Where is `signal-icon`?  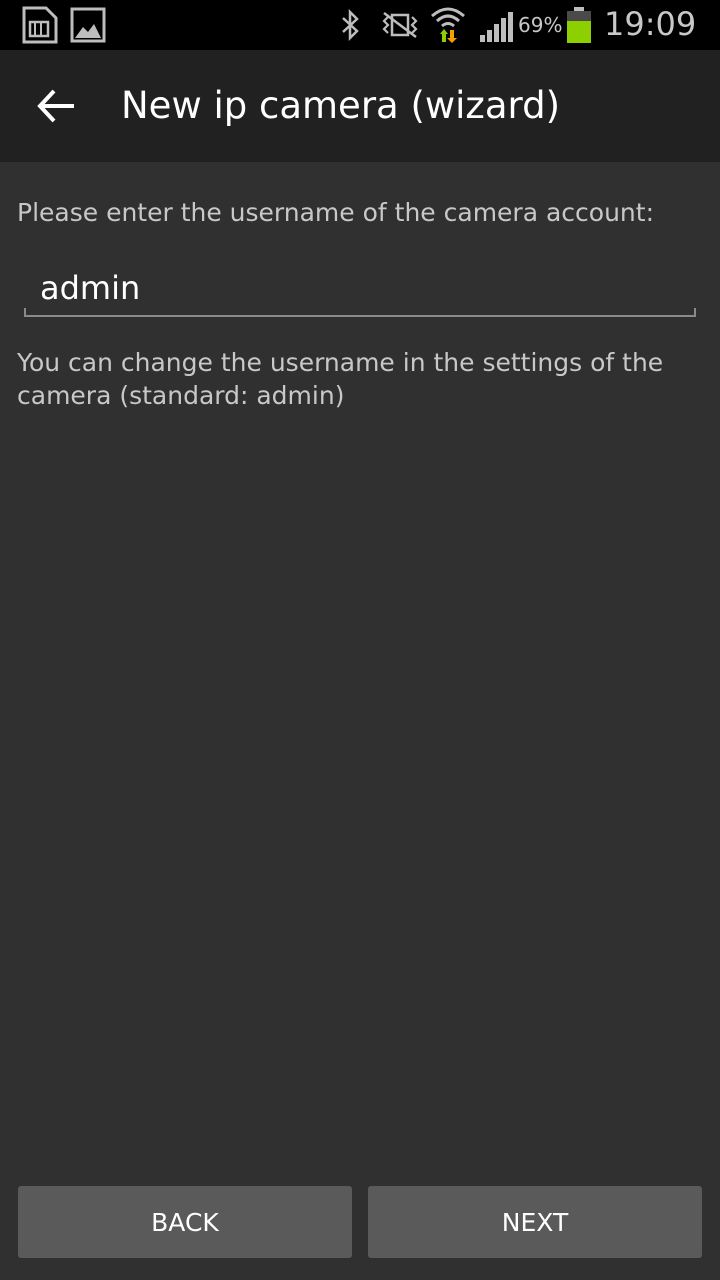
signal-icon is located at coordinates (496, 27).